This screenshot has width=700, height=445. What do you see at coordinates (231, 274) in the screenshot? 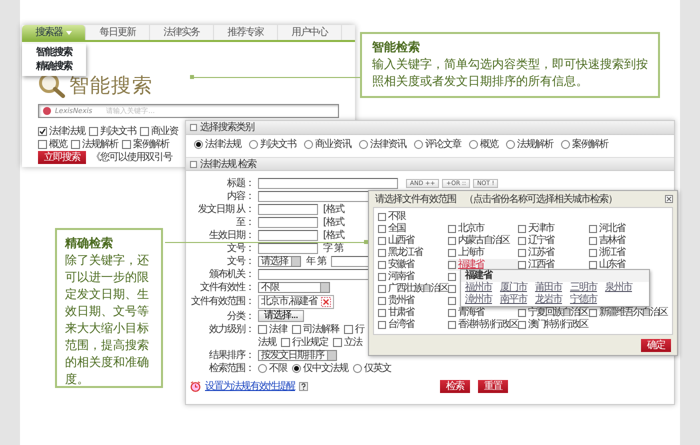
I see `field-label: 颁布机关：` at bounding box center [231, 274].